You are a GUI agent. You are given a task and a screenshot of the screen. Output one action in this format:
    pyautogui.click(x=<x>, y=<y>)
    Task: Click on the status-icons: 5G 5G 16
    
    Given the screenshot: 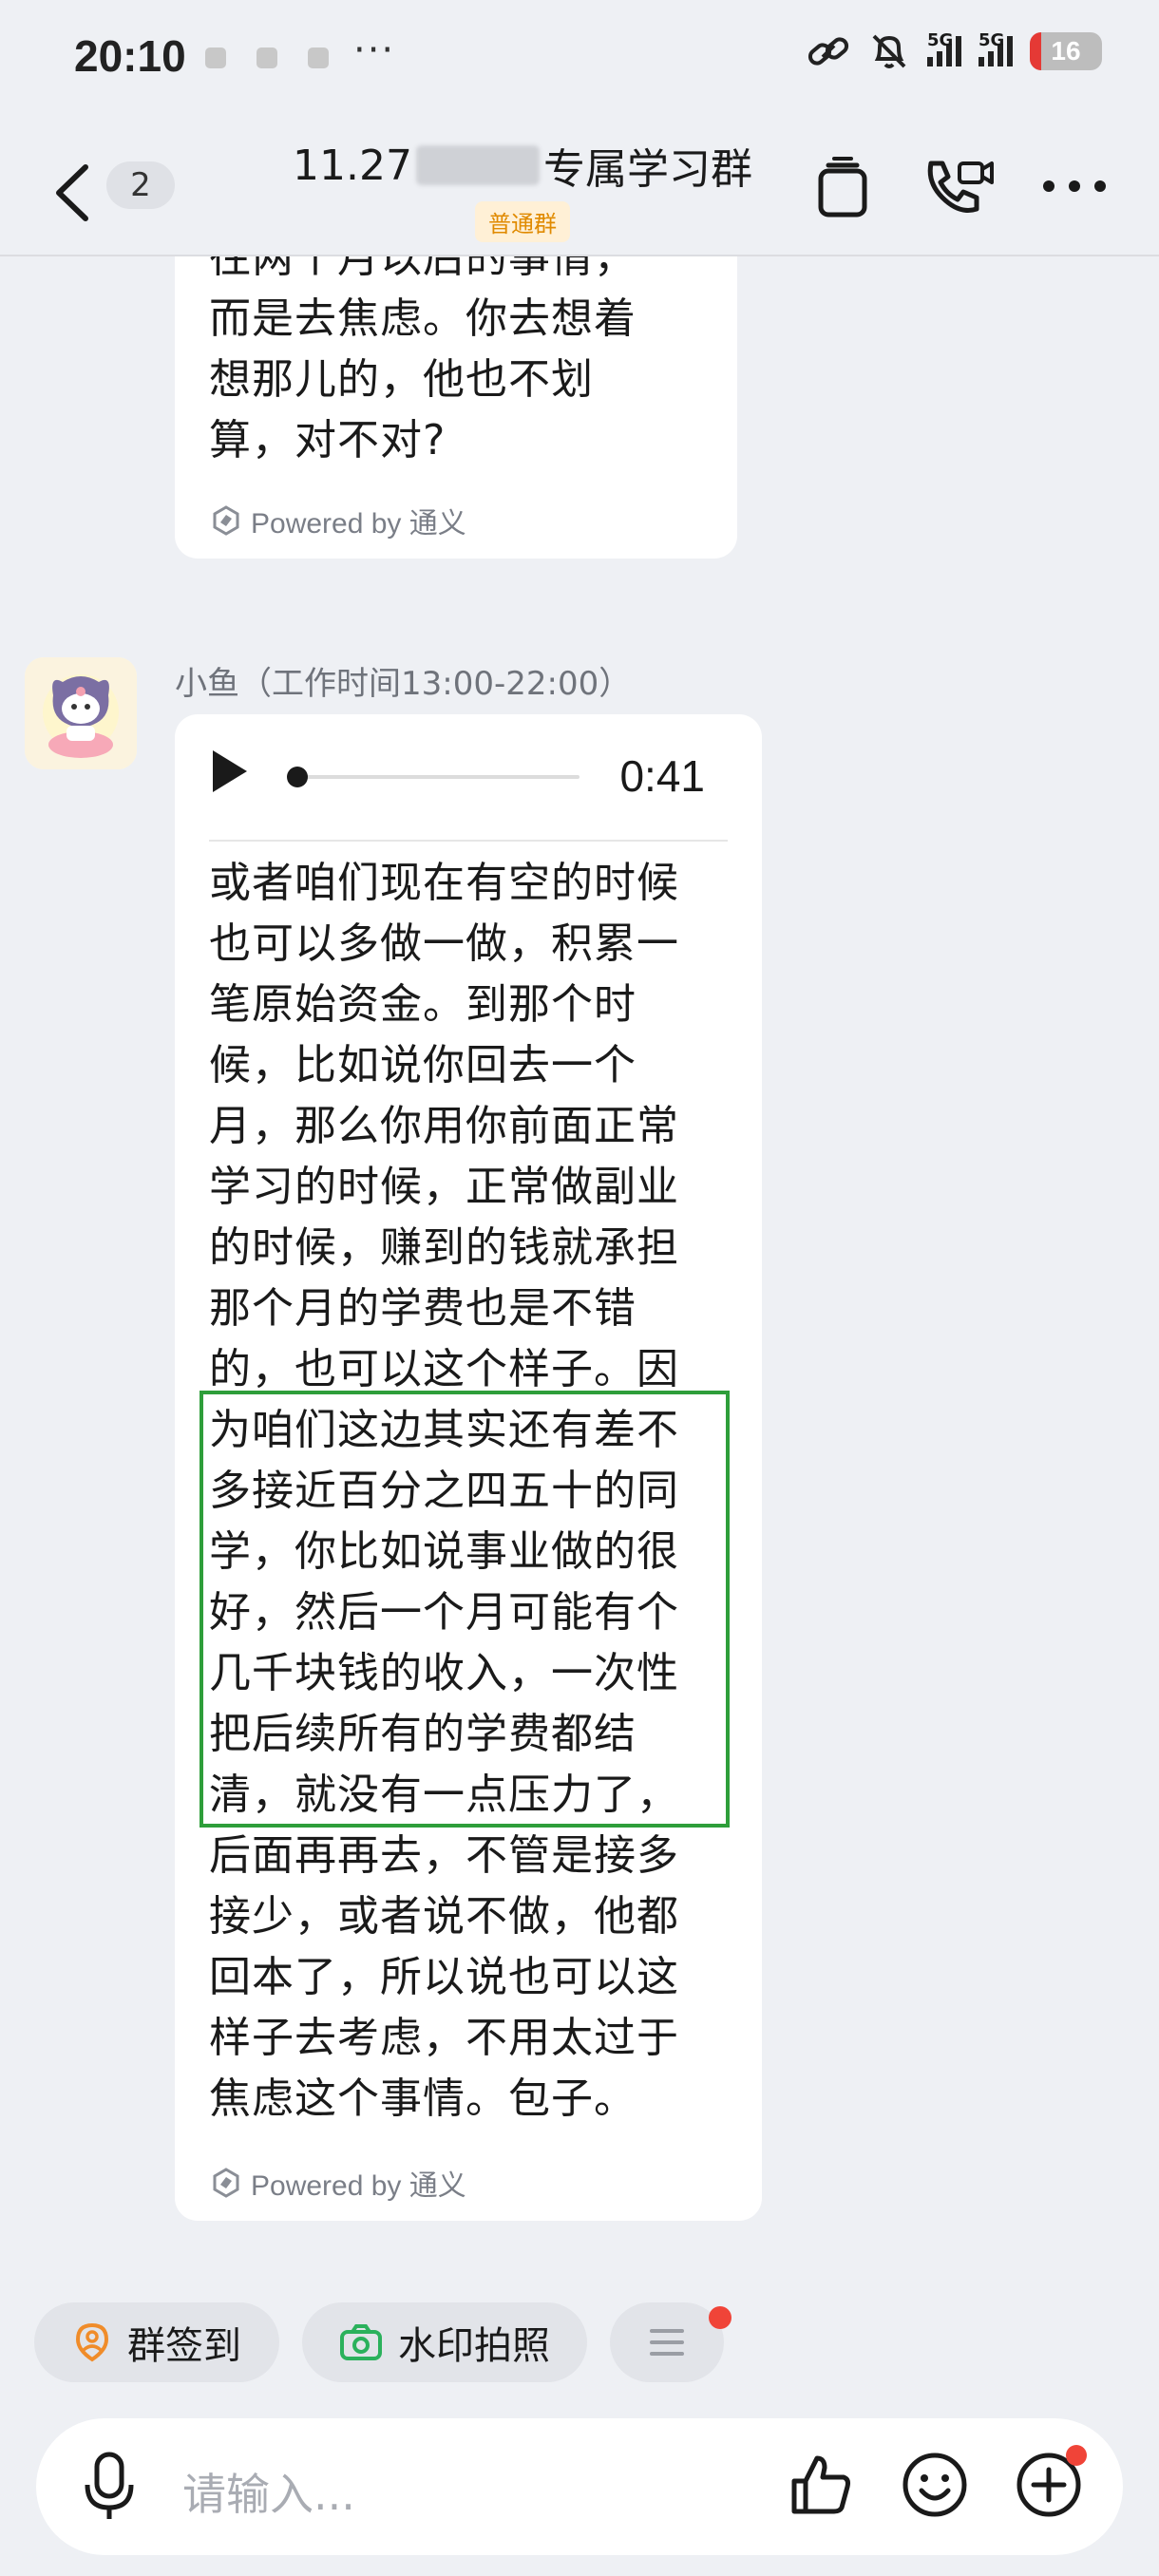 What is the action you would take?
    pyautogui.click(x=954, y=51)
    